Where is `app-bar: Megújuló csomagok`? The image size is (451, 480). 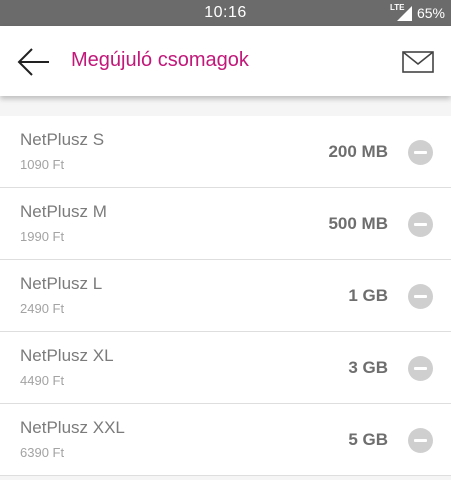 app-bar: Megújuló csomagok is located at coordinates (225, 61).